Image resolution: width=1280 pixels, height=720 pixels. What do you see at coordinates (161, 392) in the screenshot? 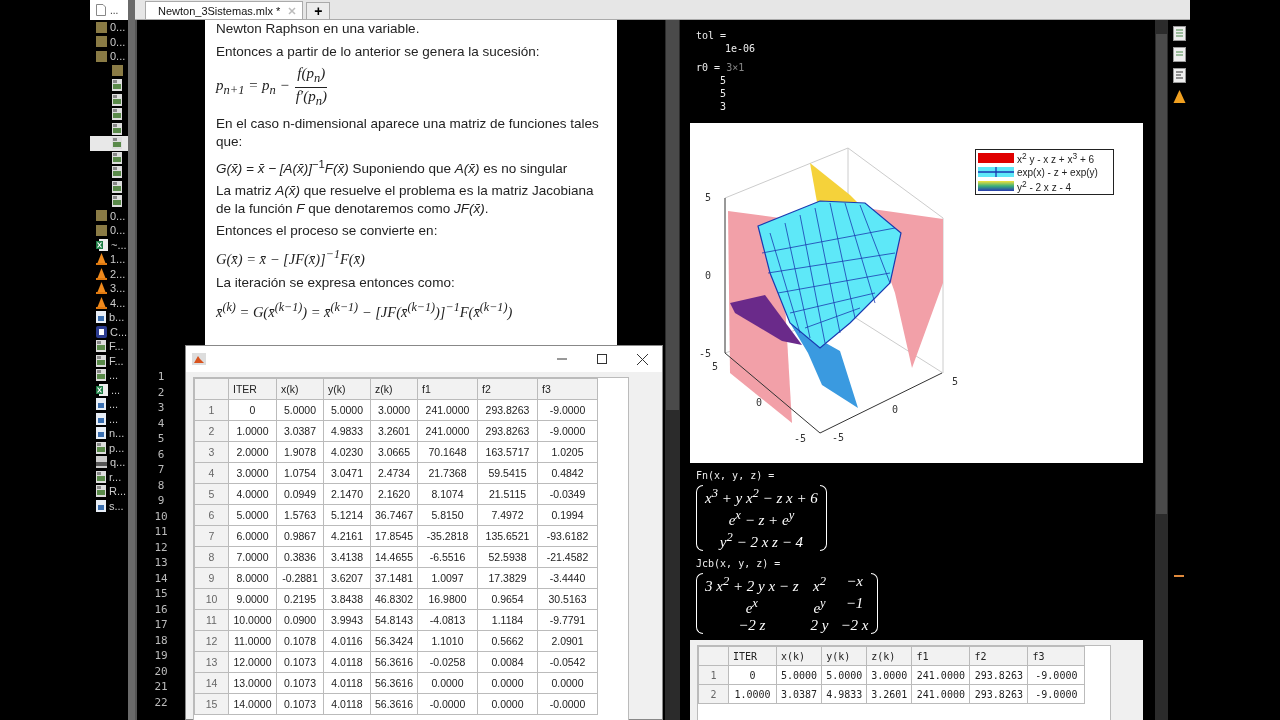
I see `line-number: 2` at bounding box center [161, 392].